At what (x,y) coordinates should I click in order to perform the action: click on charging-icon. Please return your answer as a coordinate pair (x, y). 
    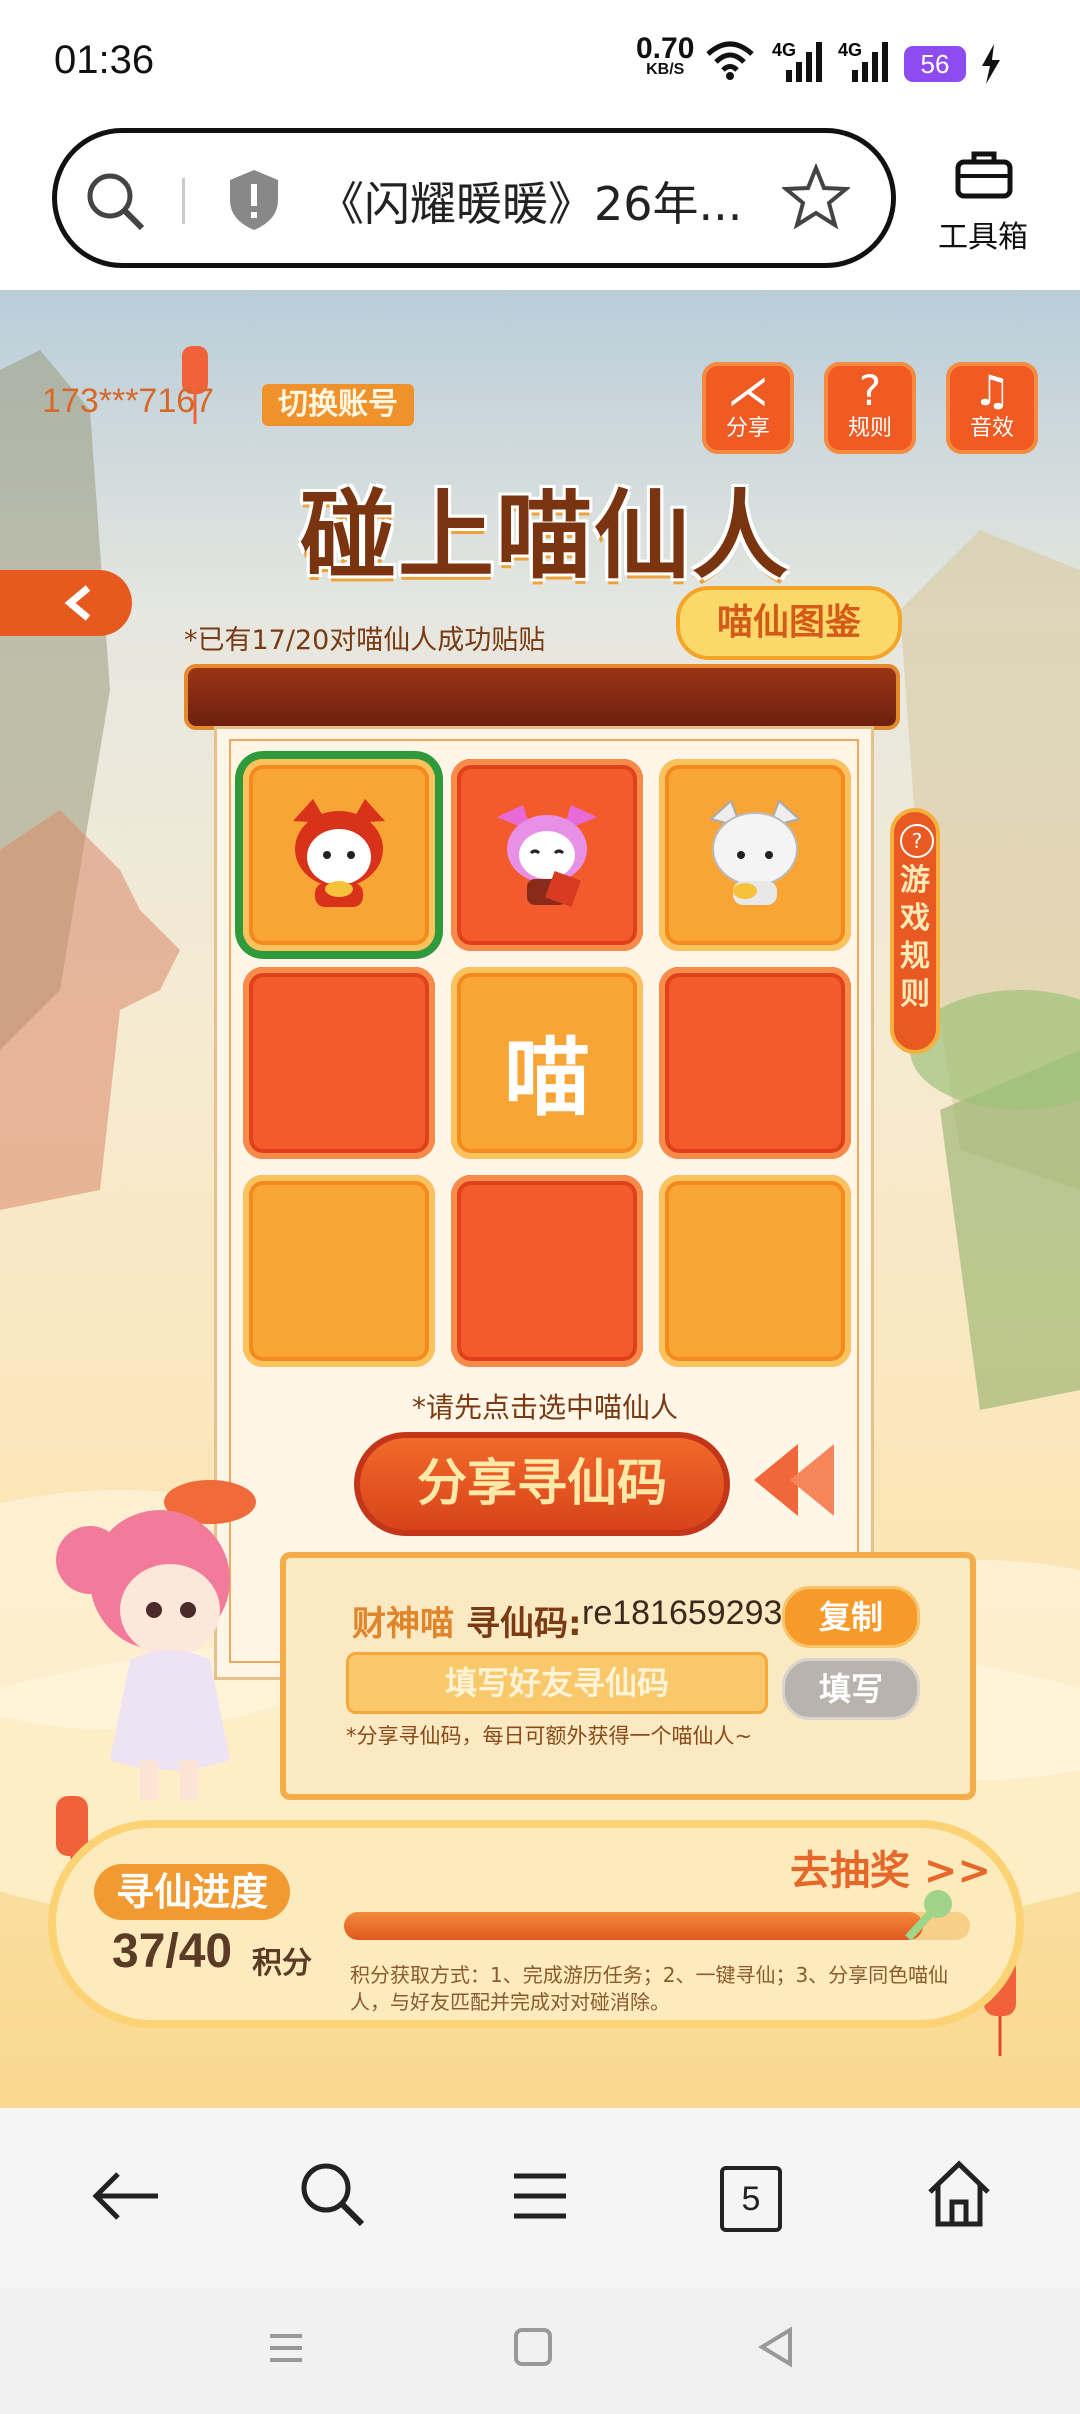
    Looking at the image, I should click on (991, 64).